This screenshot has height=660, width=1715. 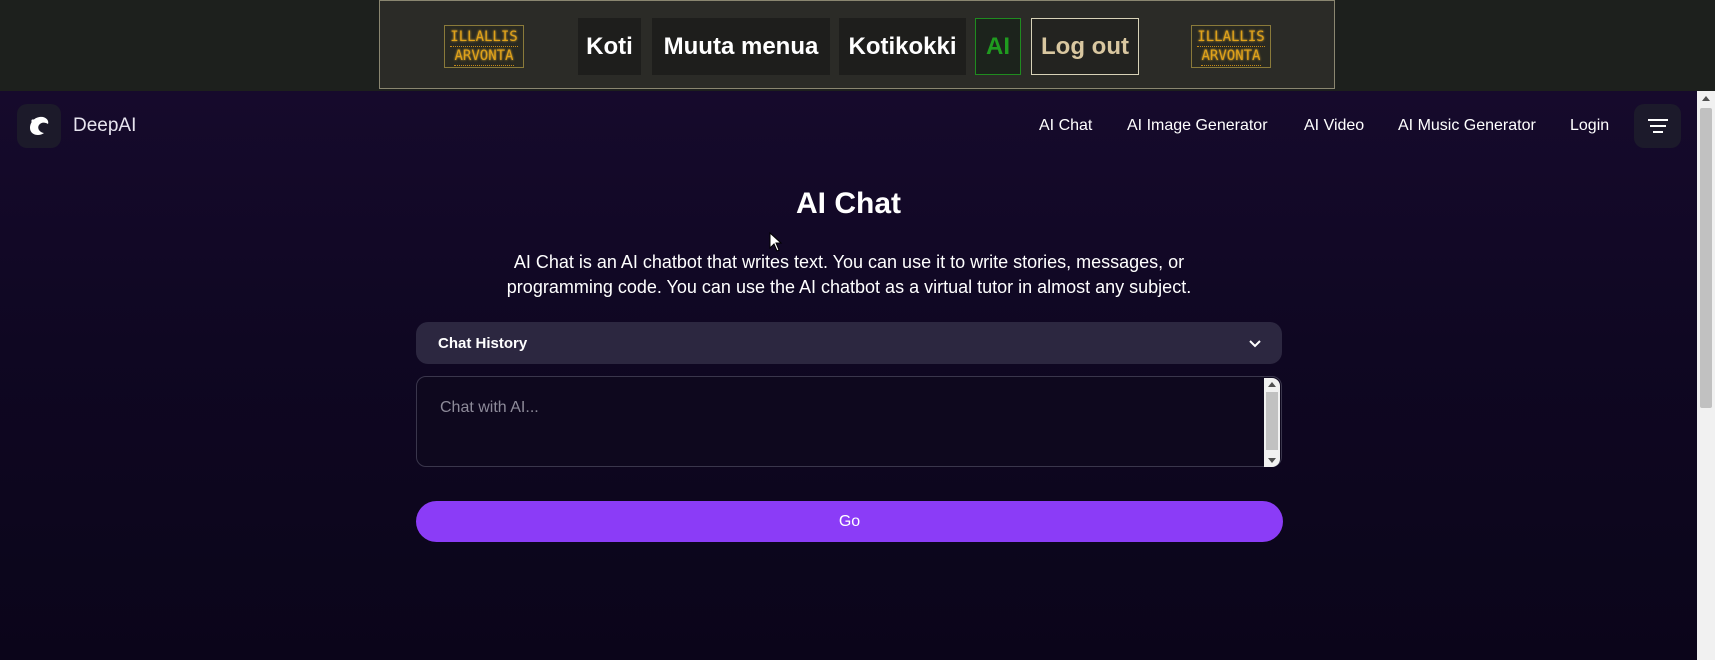 What do you see at coordinates (741, 46) in the screenshot?
I see `nav-link-muuta-menua: Muuta menua` at bounding box center [741, 46].